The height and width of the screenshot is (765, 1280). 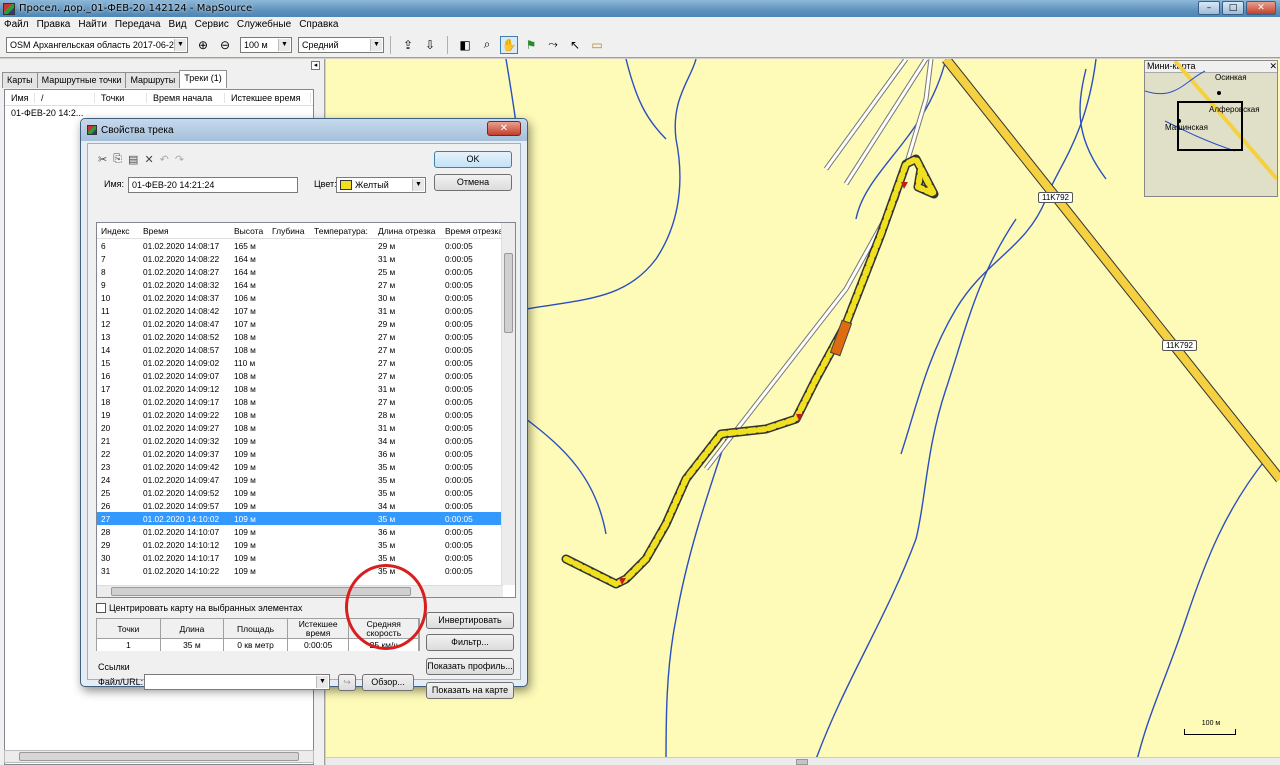 What do you see at coordinates (306, 271) in the screenshot?
I see `table-row: 8 01.02.2020 14:08:27 164 м 25 м 0:00:05` at bounding box center [306, 271].